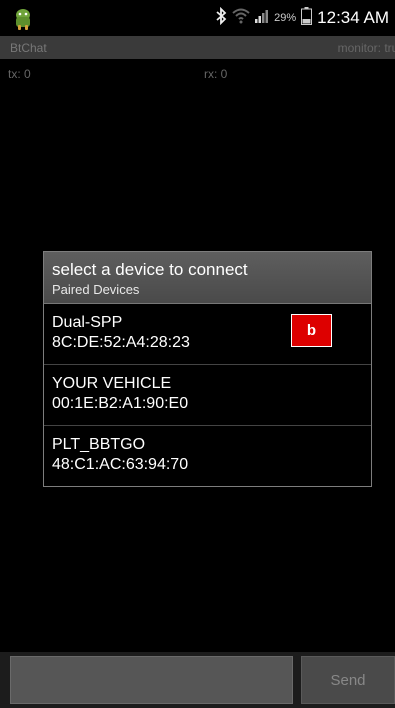 This screenshot has width=395, height=708. What do you see at coordinates (28, 47) in the screenshot?
I see `app-title: BtChat` at bounding box center [28, 47].